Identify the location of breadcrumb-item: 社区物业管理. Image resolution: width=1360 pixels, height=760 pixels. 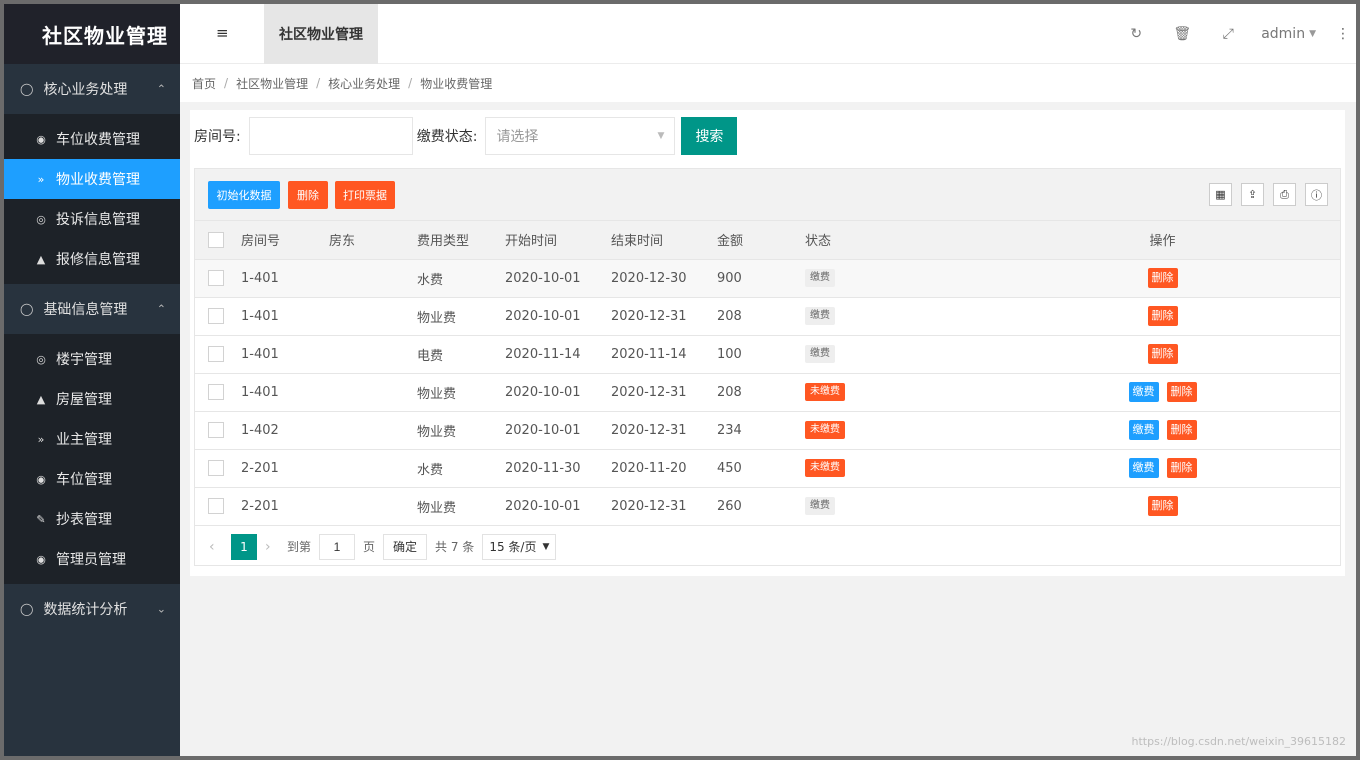
(272, 83).